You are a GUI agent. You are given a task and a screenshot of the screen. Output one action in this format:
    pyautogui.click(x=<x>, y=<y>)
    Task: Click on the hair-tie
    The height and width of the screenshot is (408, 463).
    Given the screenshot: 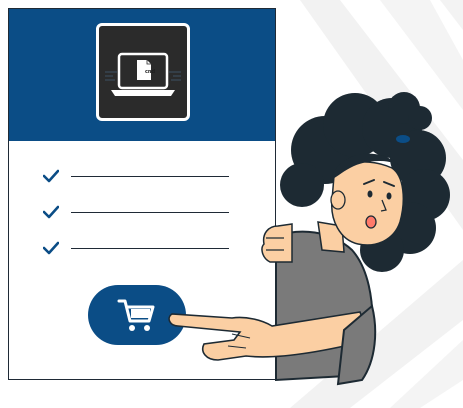 What is the action you would take?
    pyautogui.click(x=403, y=139)
    